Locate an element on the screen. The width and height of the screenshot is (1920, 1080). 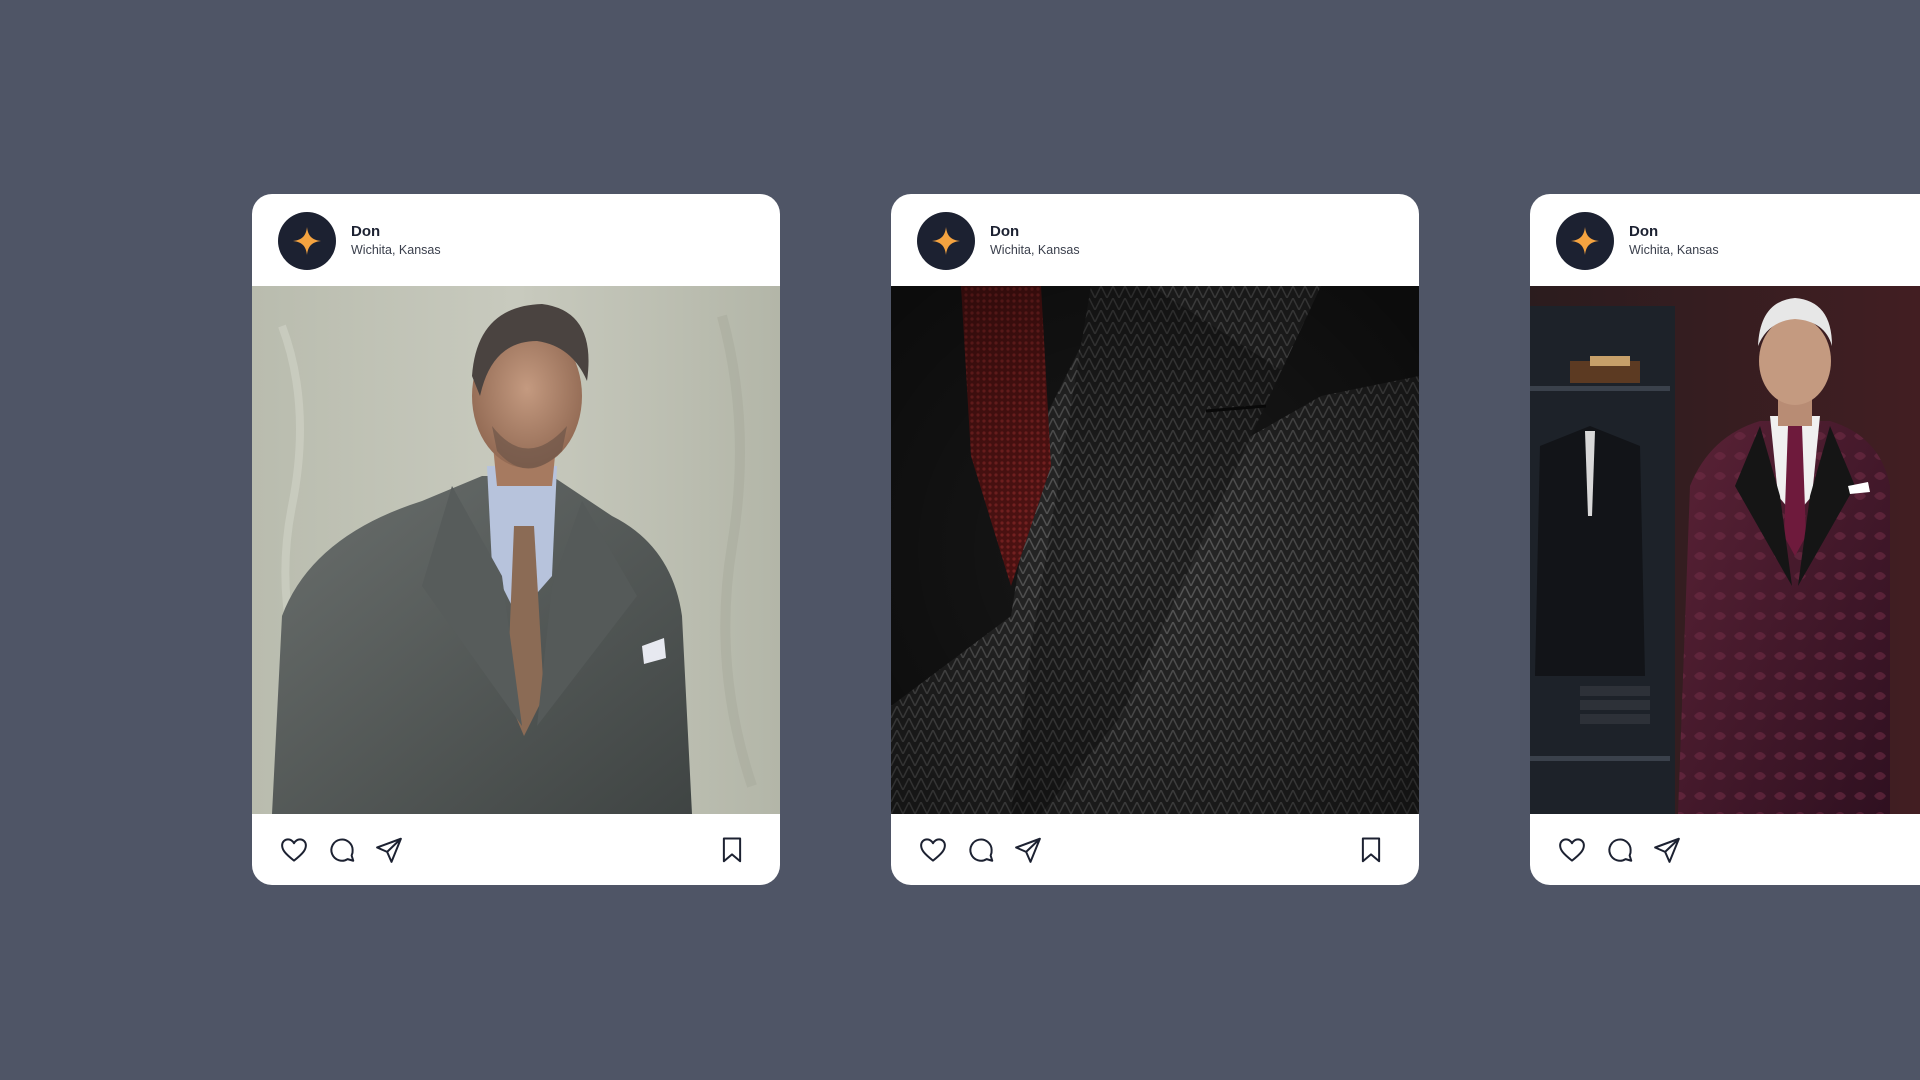
post-photo-herringbone-jacket is located at coordinates (1155, 550).